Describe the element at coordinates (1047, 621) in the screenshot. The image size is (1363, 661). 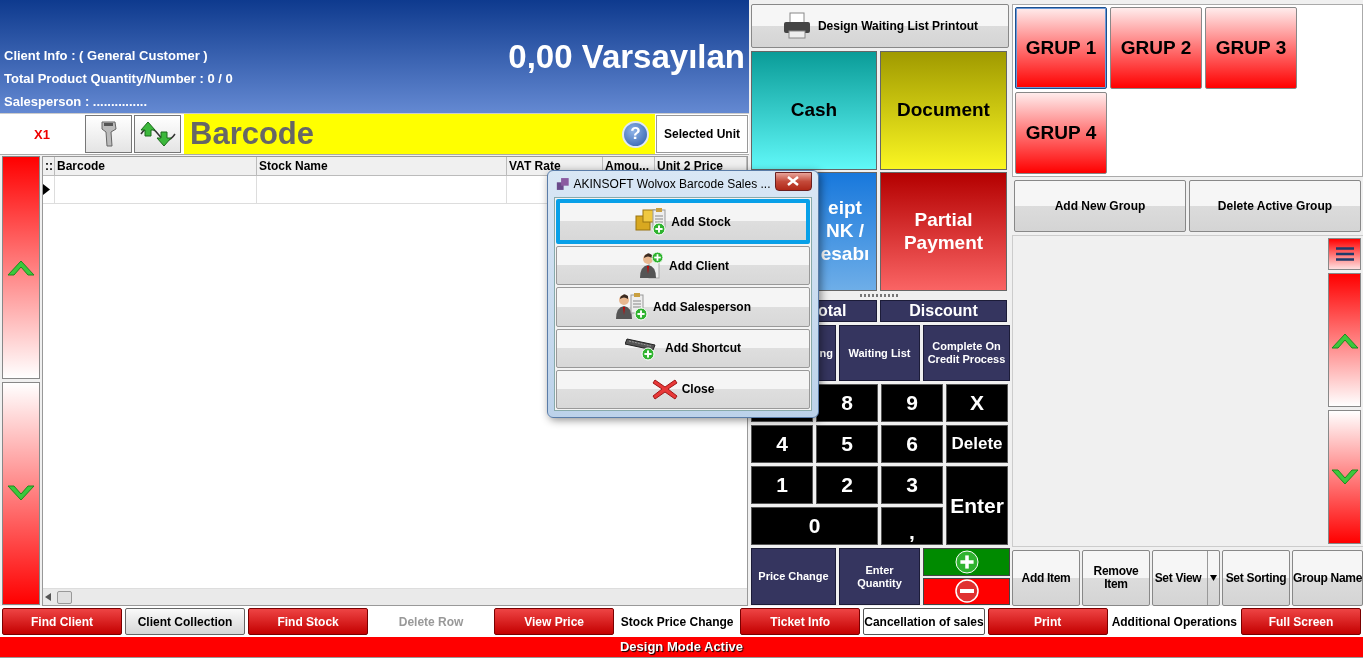
I see `toolbar-button: Print` at that location.